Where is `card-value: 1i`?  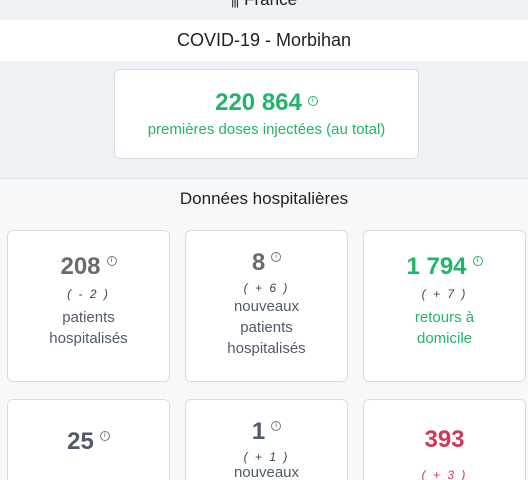
card-value: 1i is located at coordinates (266, 432).